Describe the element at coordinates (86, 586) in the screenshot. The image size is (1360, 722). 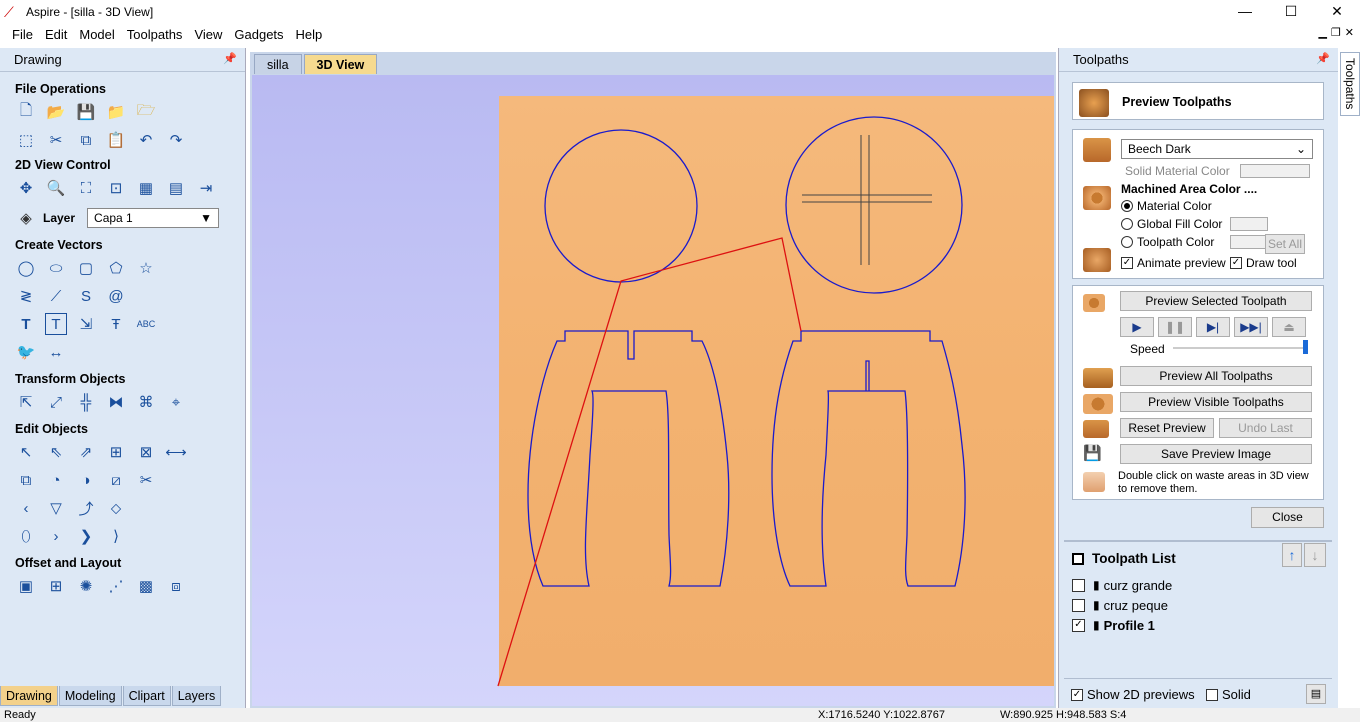
I see `circular-array-icon: ✺` at that location.